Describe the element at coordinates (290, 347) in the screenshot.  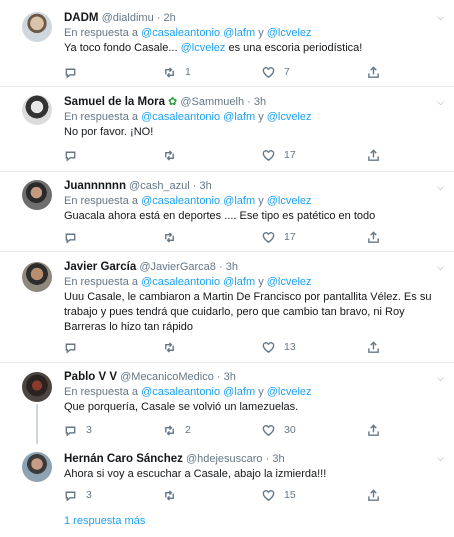
I see `like-count: 13` at that location.